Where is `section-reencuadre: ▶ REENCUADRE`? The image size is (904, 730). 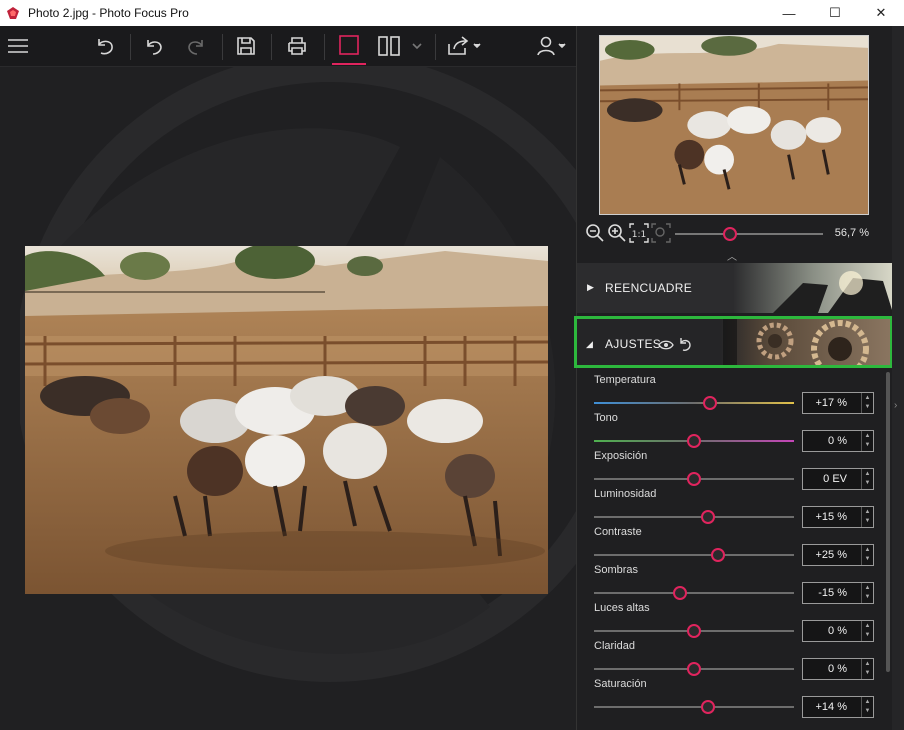 section-reencuadre: ▶ REENCUADRE is located at coordinates (735, 288).